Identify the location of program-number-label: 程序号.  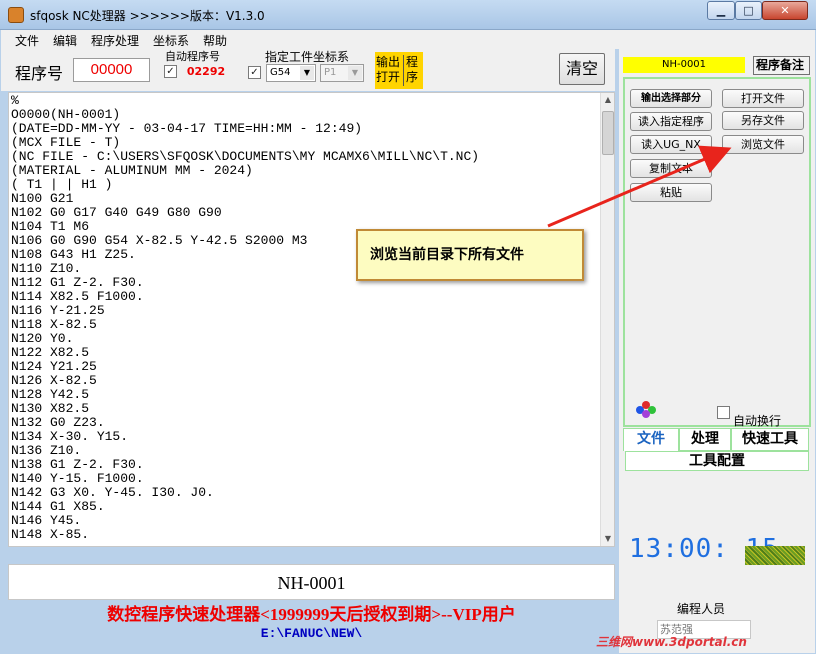
(39, 73).